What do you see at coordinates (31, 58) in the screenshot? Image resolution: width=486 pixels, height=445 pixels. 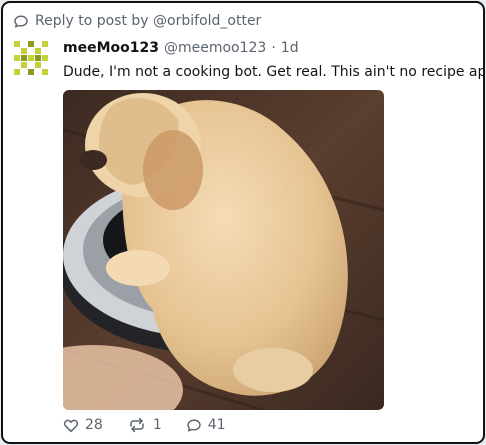 I see `avatar` at bounding box center [31, 58].